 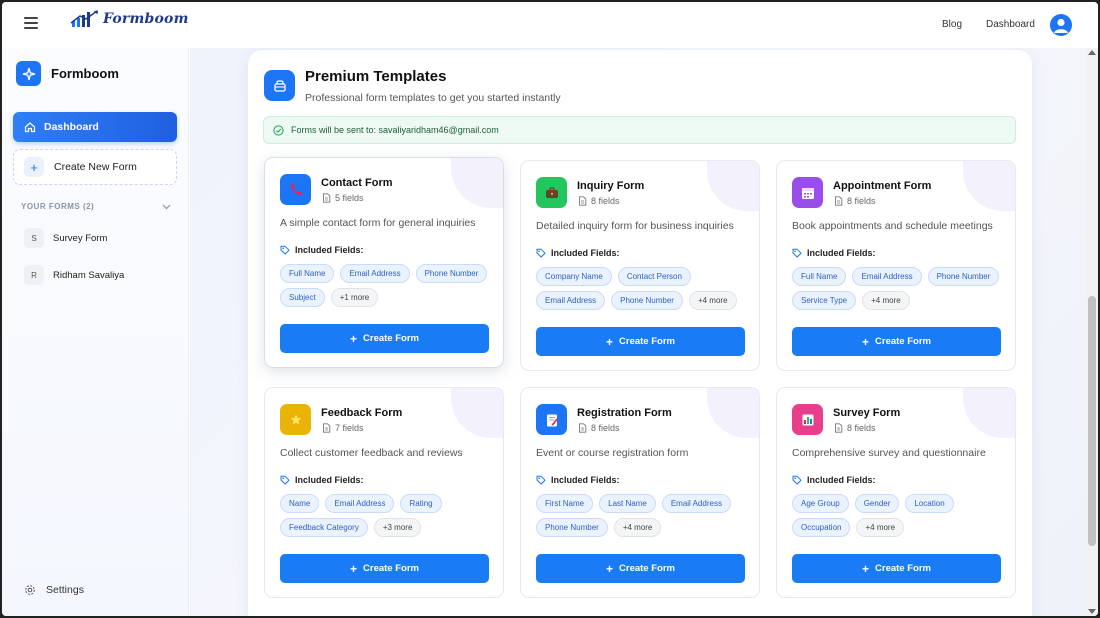 What do you see at coordinates (807, 419) in the screenshot?
I see `bar-chart-icon` at bounding box center [807, 419].